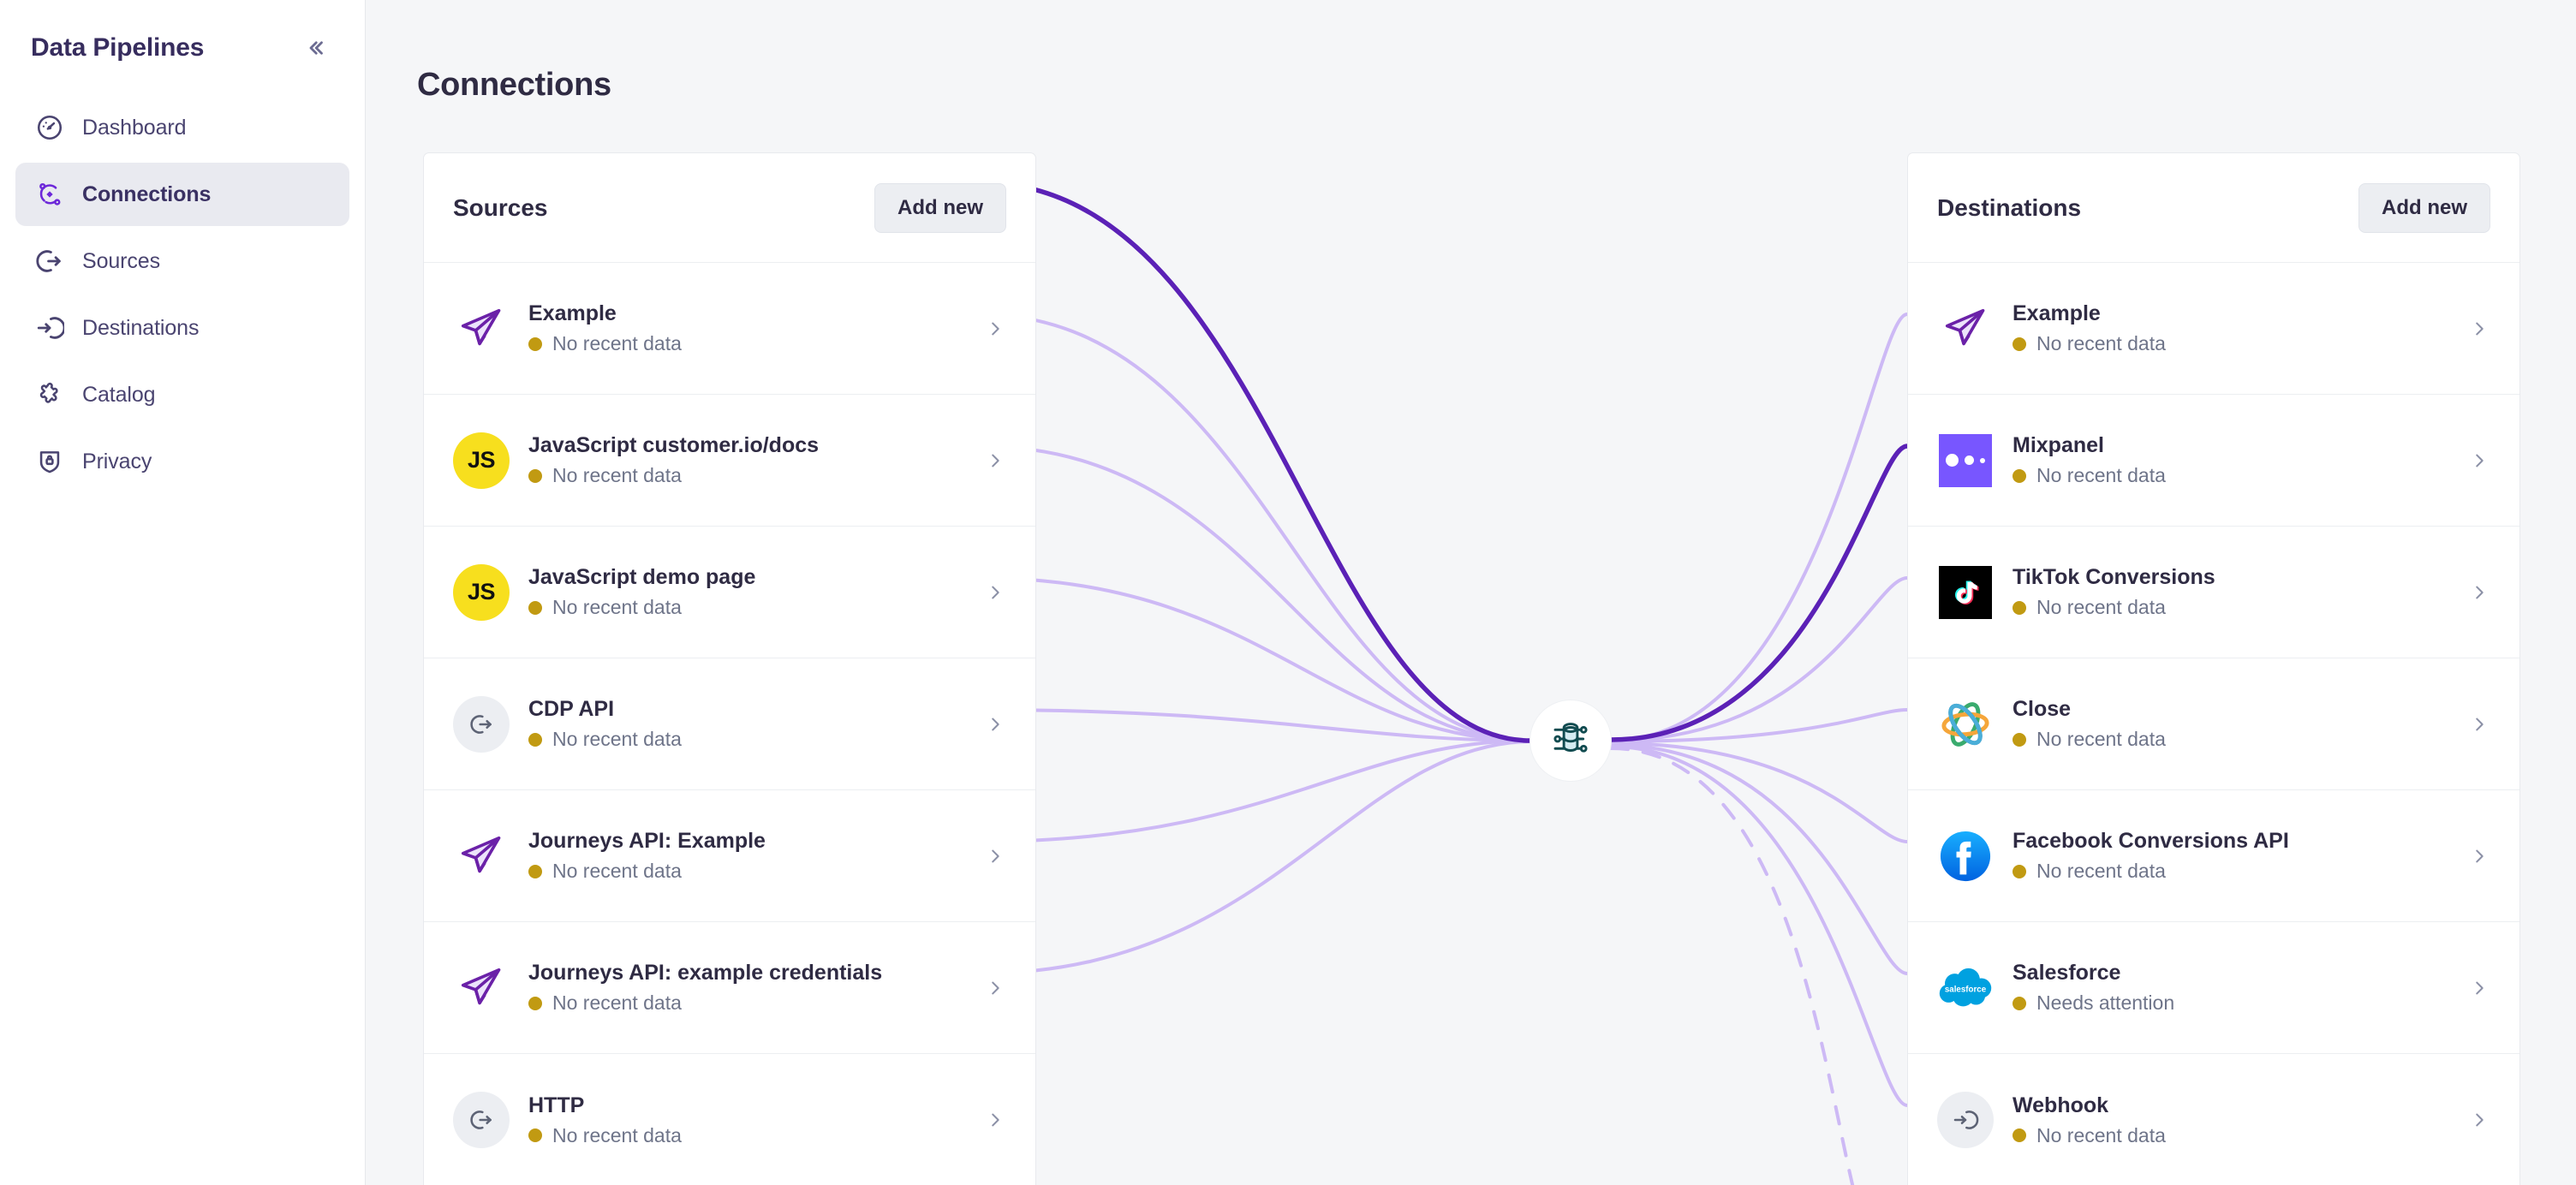  What do you see at coordinates (1965, 460) in the screenshot?
I see `mixpanel-icon` at bounding box center [1965, 460].